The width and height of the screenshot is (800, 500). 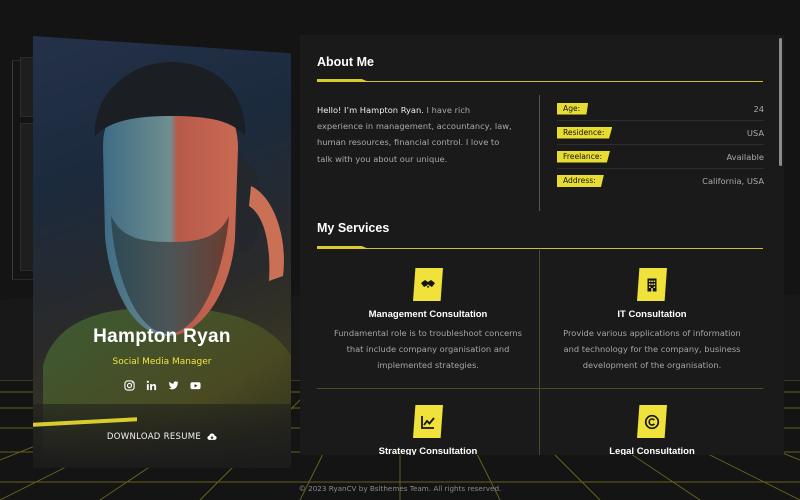 What do you see at coordinates (345, 62) in the screenshot?
I see `about-title: About Me` at bounding box center [345, 62].